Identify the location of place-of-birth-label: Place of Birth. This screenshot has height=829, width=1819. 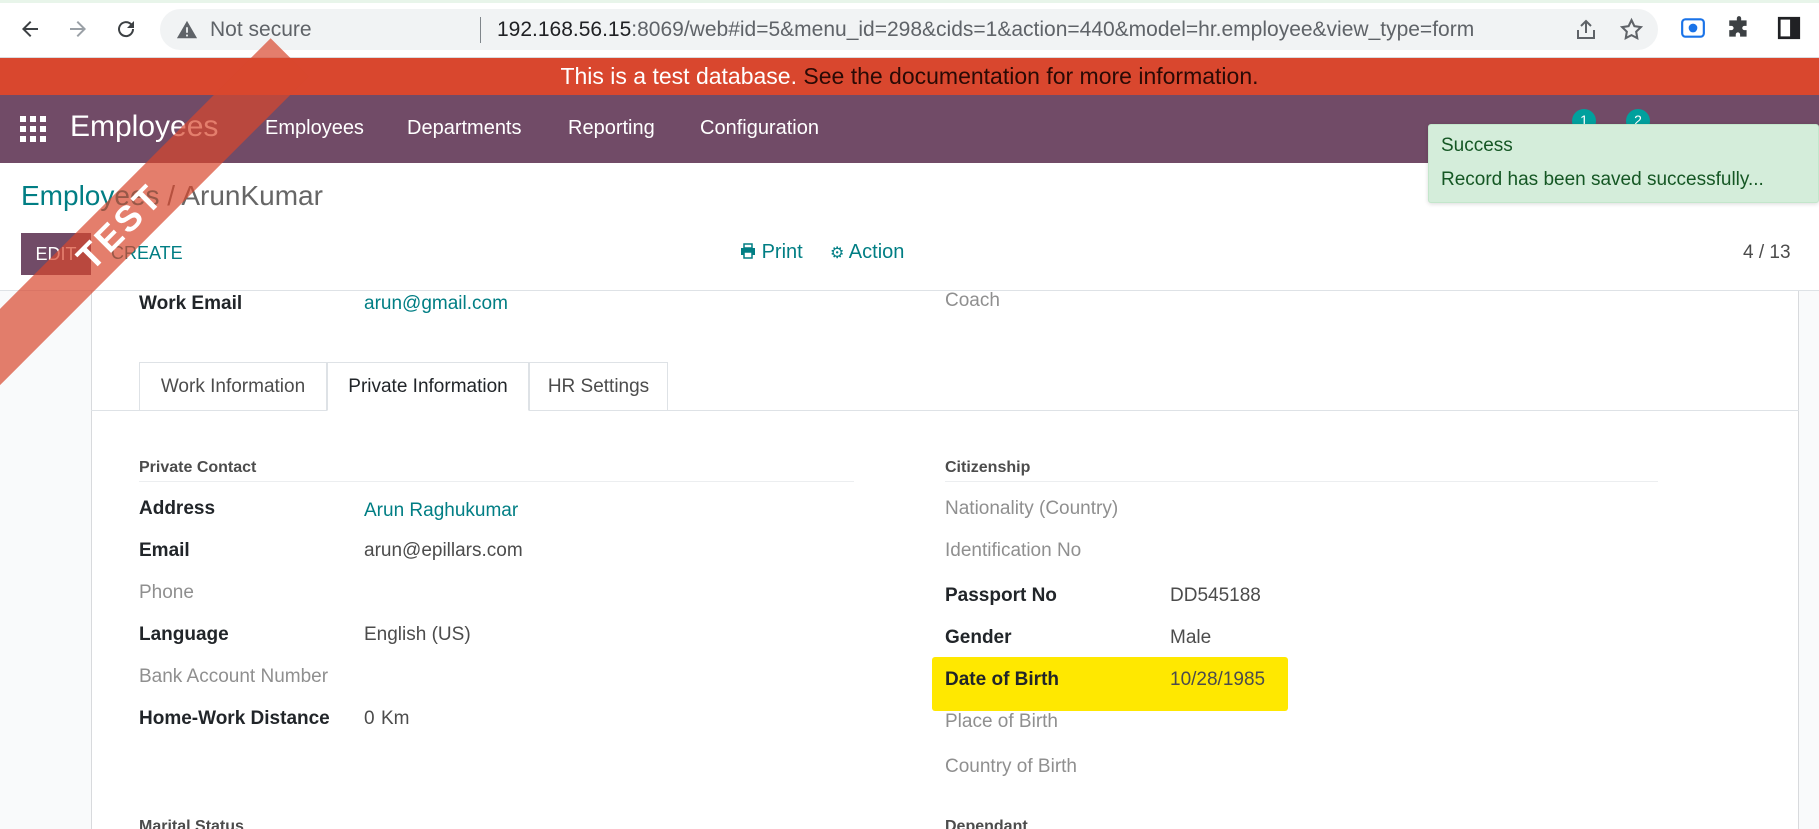
(1001, 721).